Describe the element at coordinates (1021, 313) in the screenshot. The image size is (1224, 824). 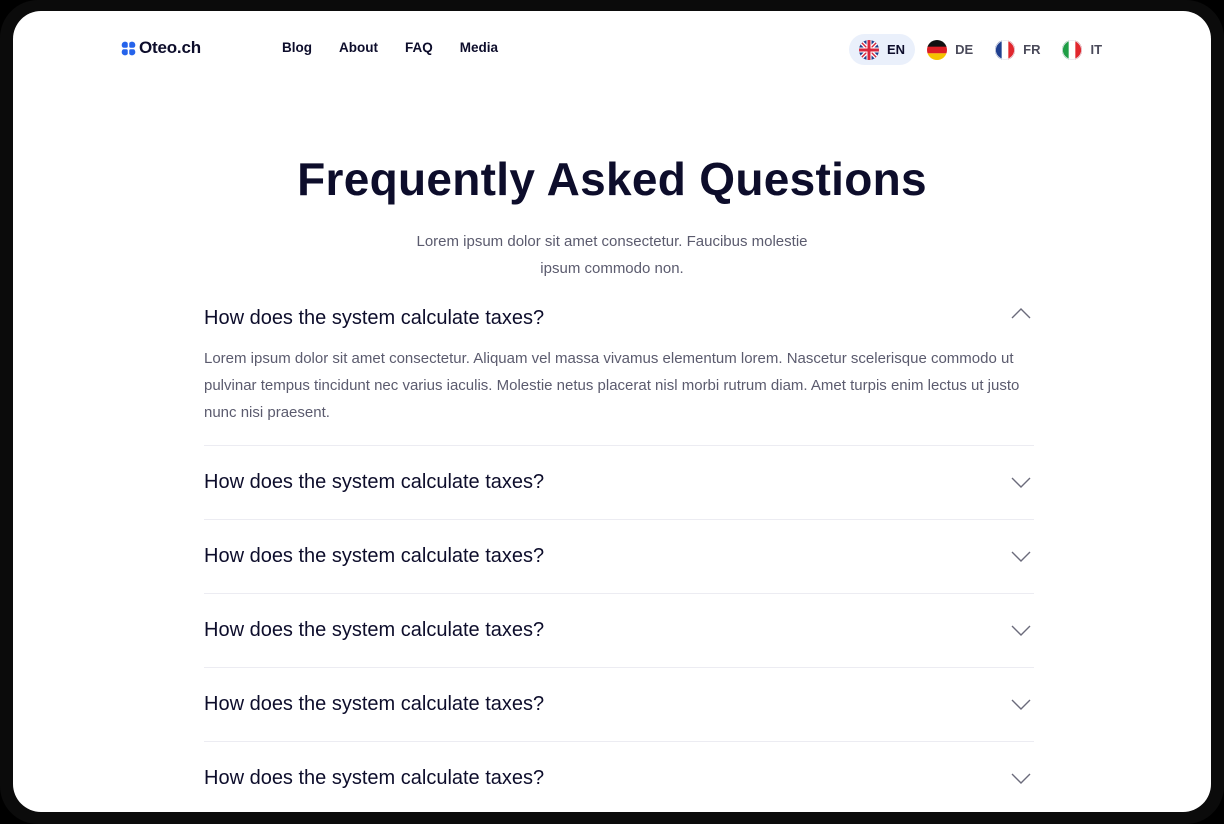
I see `chevron-up-icon` at that location.